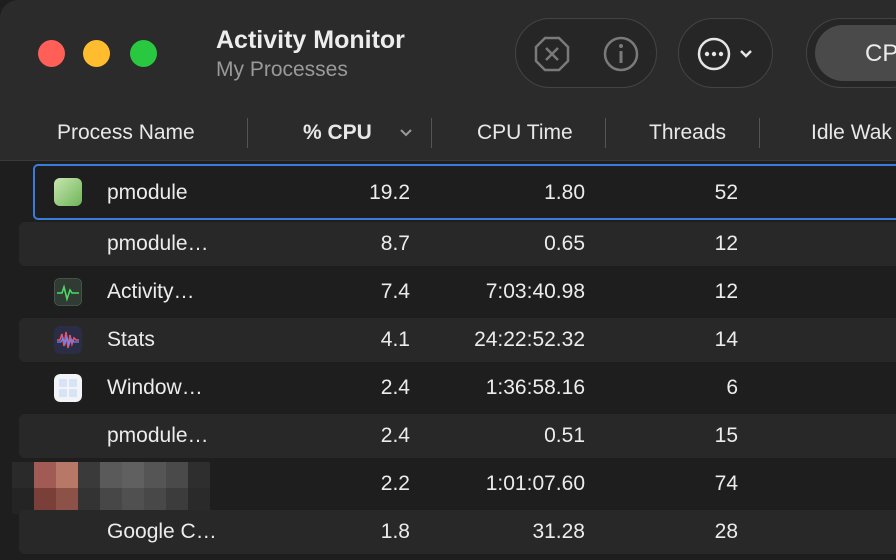 This screenshot has height=560, width=896. What do you see at coordinates (726, 531) in the screenshot?
I see `threads: 28` at bounding box center [726, 531].